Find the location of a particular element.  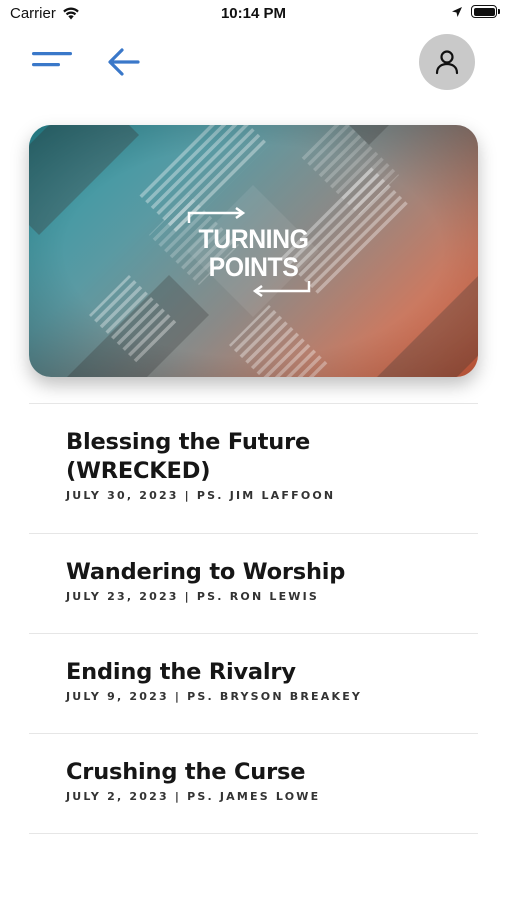

hamburger-menu-icon is located at coordinates (52, 59).